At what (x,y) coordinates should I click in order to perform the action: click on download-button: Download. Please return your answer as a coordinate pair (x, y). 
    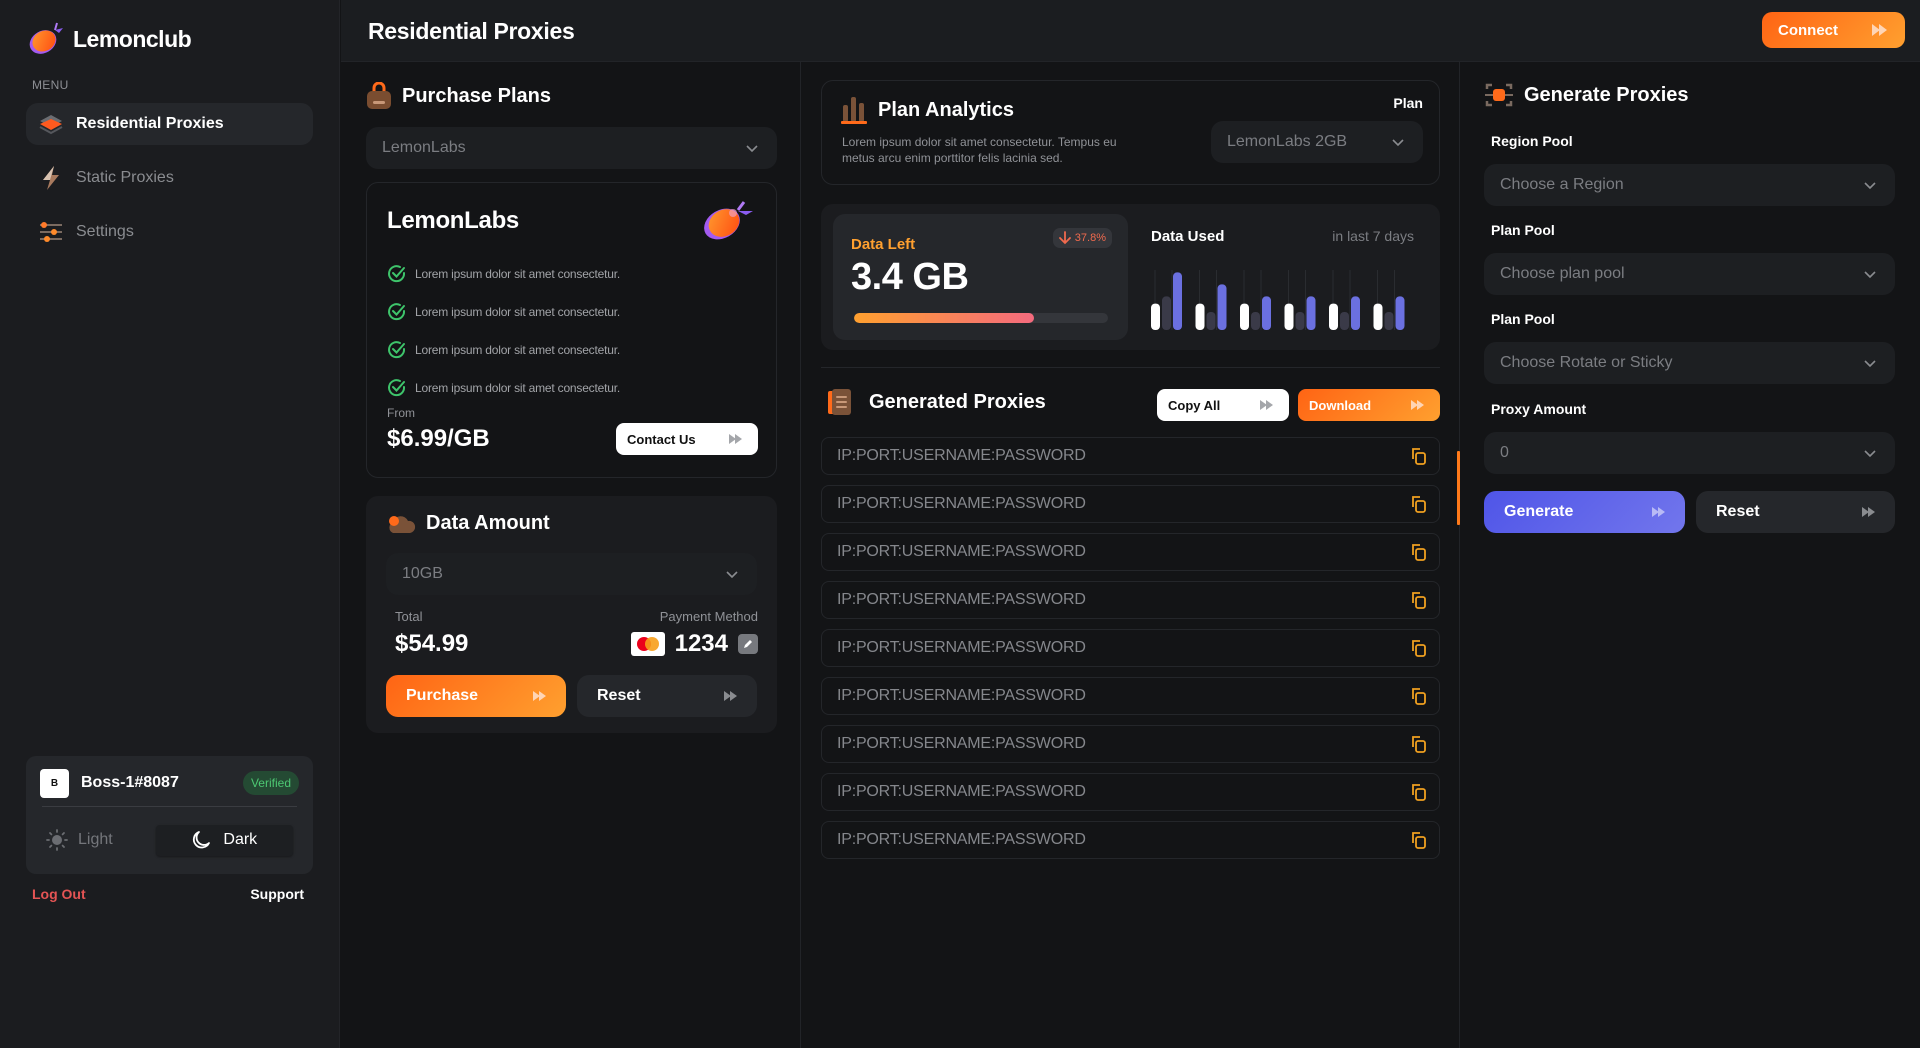
    Looking at the image, I should click on (1369, 405).